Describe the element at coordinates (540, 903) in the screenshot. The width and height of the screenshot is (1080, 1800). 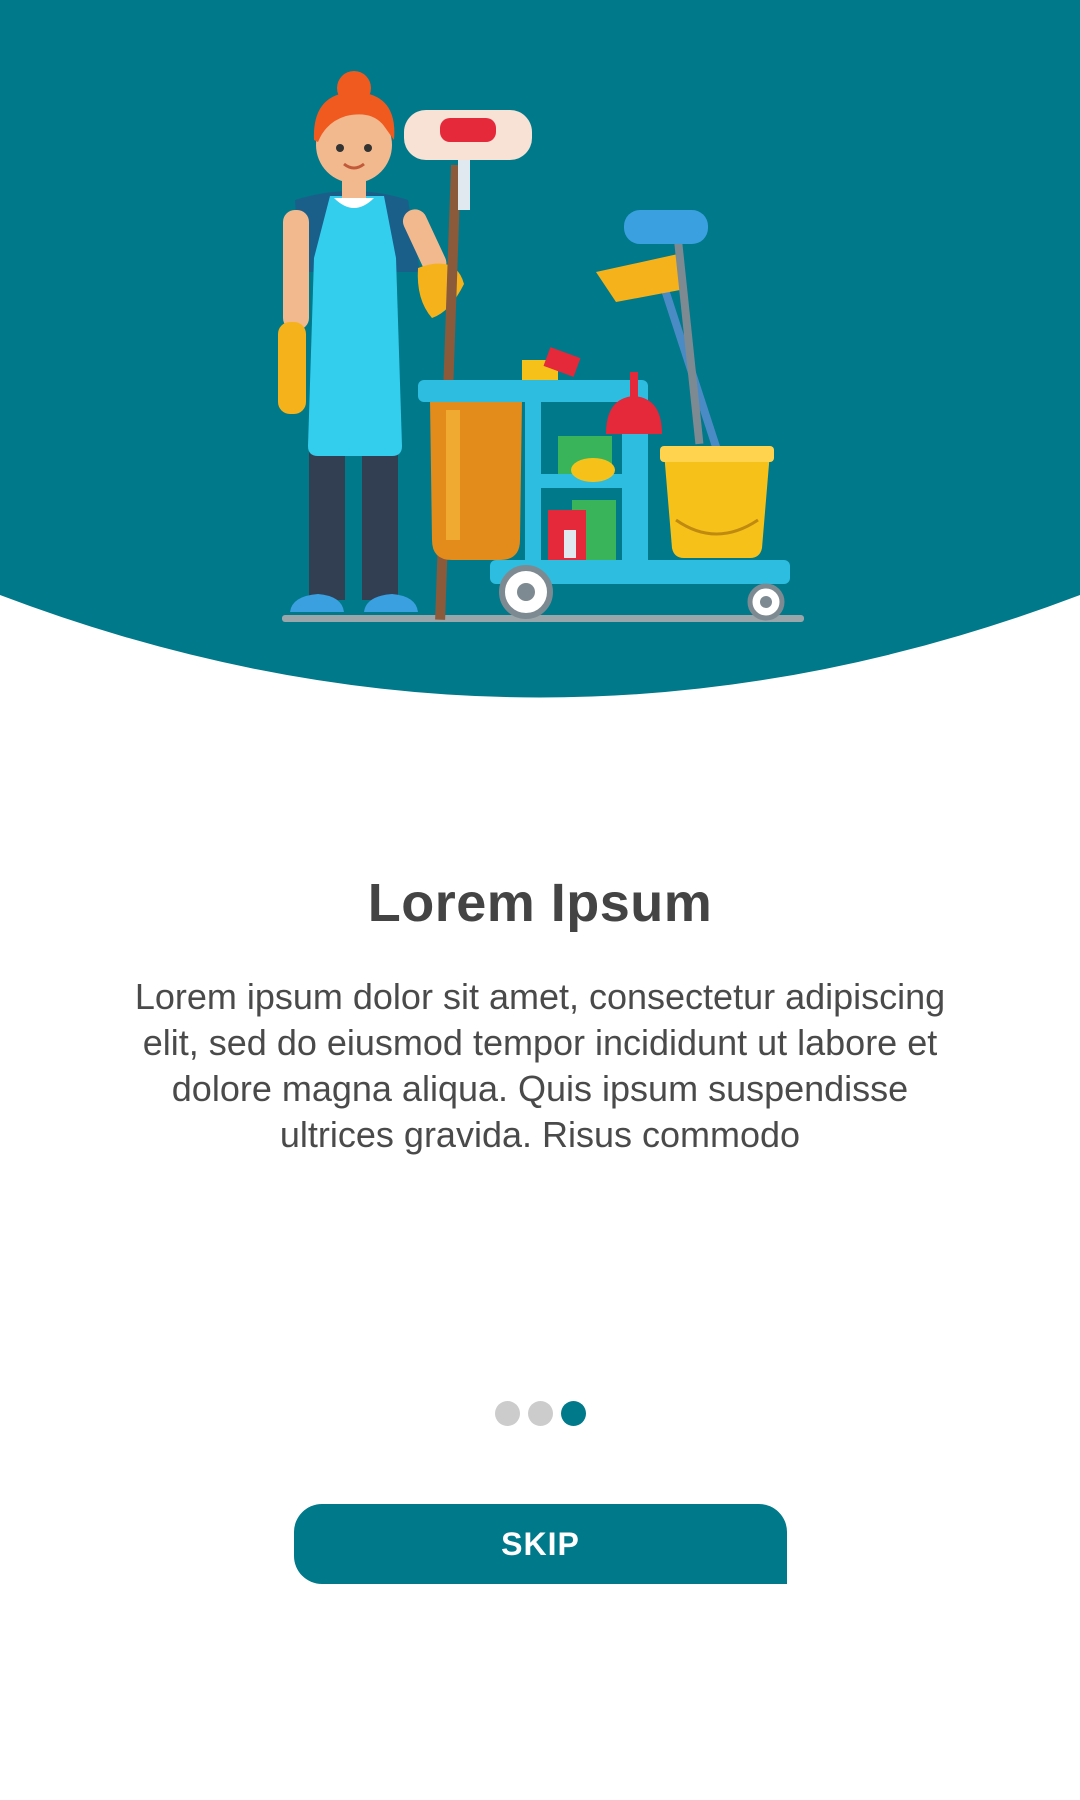
I see `page-title: Lorem Ipsum` at that location.